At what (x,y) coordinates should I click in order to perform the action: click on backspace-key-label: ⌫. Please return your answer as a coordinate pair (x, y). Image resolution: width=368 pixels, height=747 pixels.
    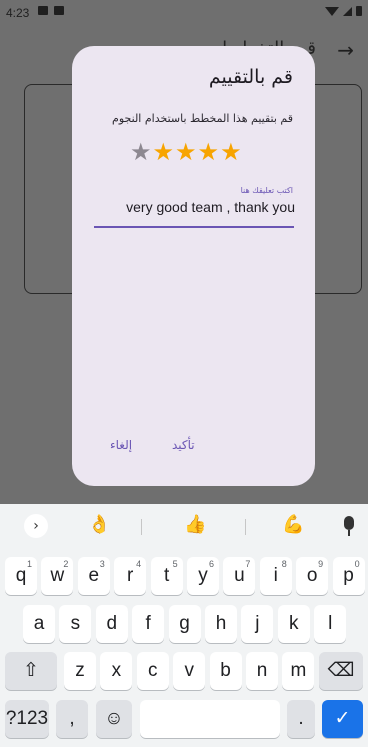
    Looking at the image, I should click on (341, 670).